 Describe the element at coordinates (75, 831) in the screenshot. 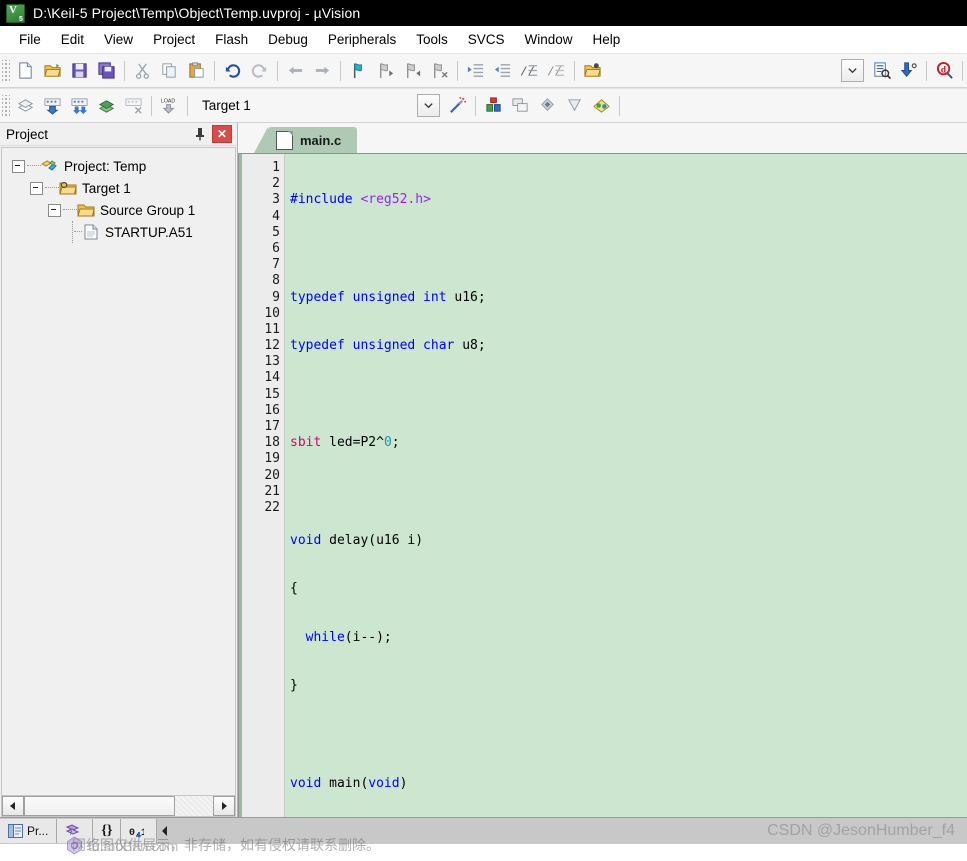

I see `bottom-tab-books: ?` at that location.